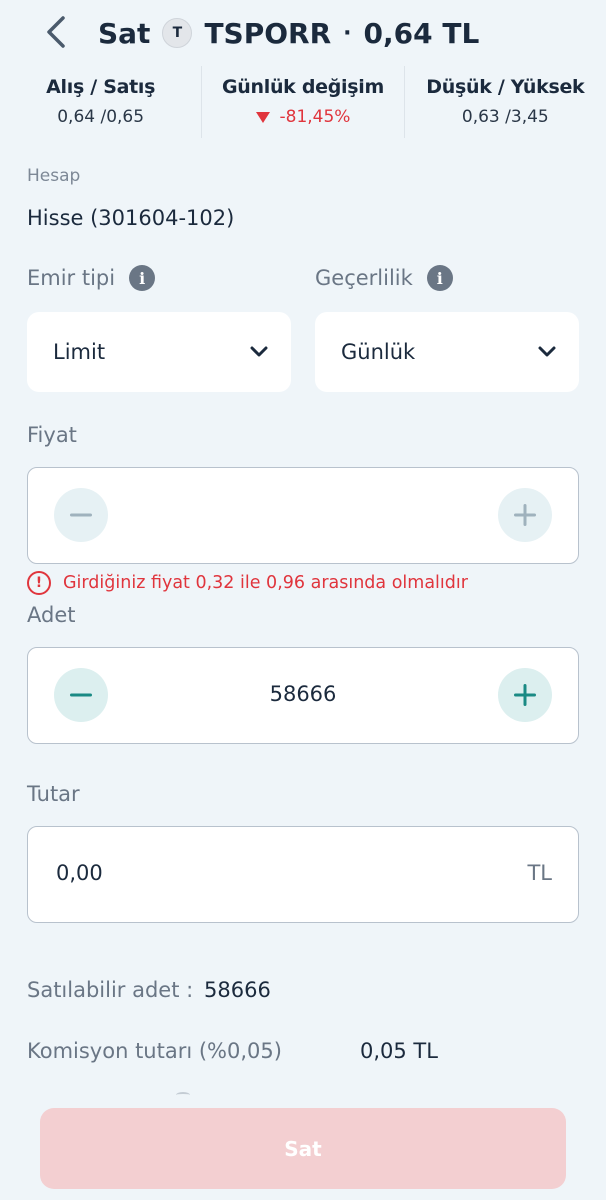  Describe the element at coordinates (421, 33) in the screenshot. I see `current-price: 0,64 TL` at that location.